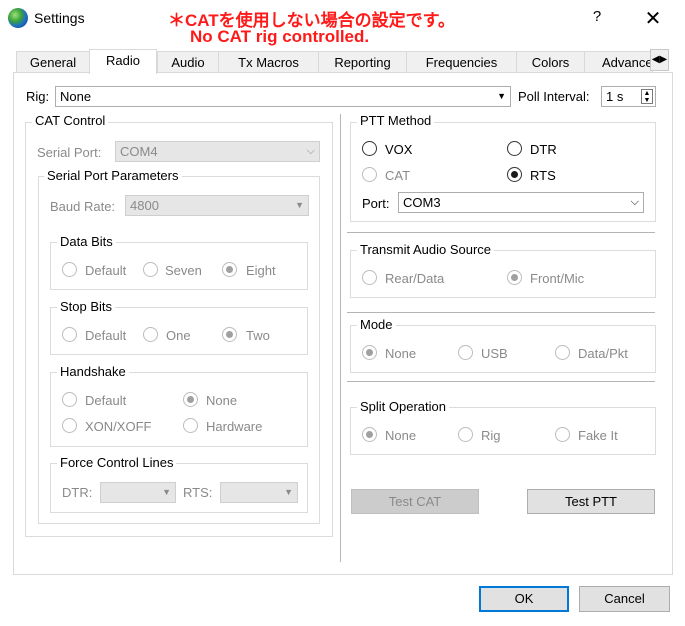 This screenshot has height=626, width=685. Describe the element at coordinates (543, 149) in the screenshot. I see `ptt-dtr-label: DTR` at that location.